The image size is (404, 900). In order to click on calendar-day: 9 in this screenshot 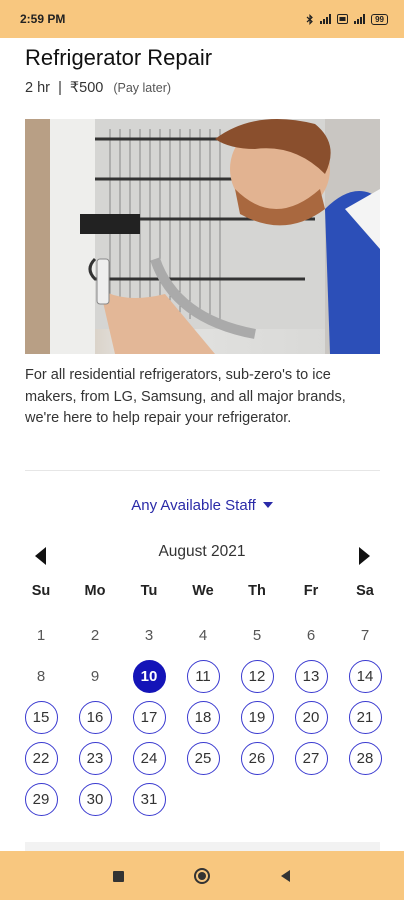, I will do `click(95, 676)`.